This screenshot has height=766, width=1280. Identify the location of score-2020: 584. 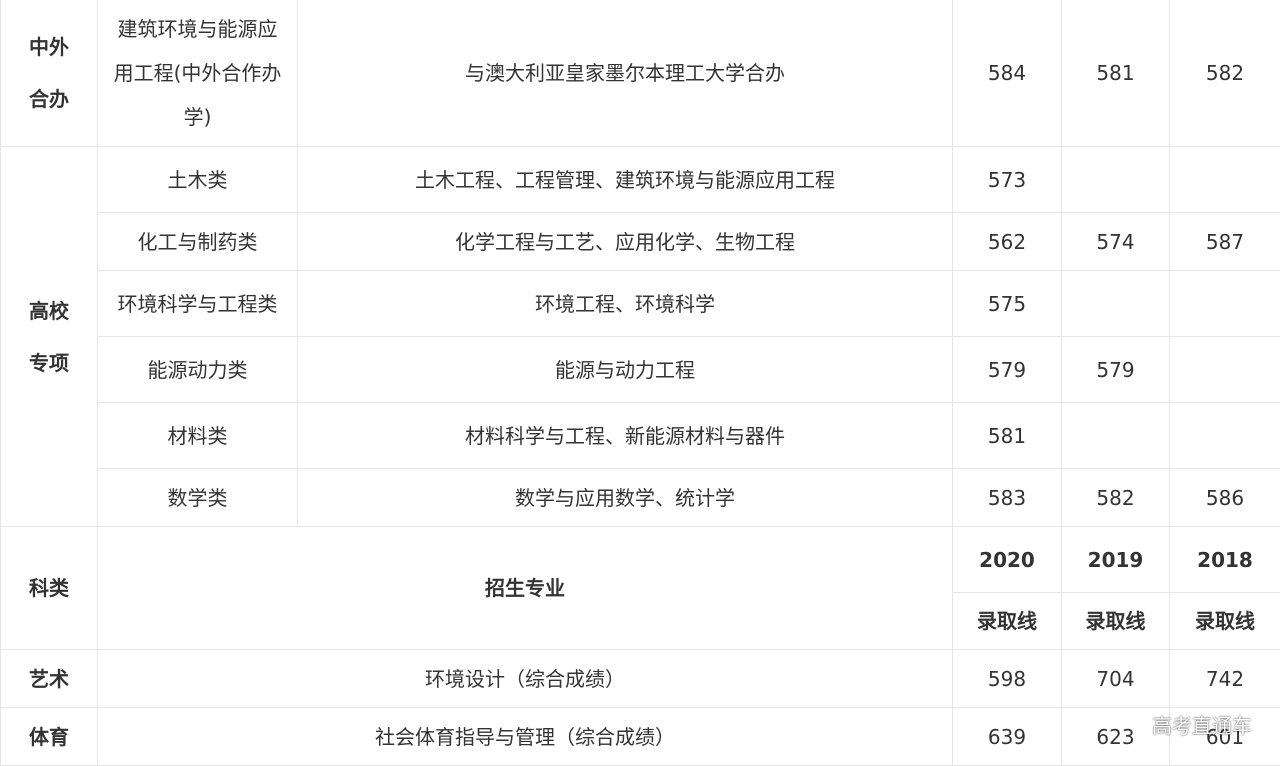
(1007, 73).